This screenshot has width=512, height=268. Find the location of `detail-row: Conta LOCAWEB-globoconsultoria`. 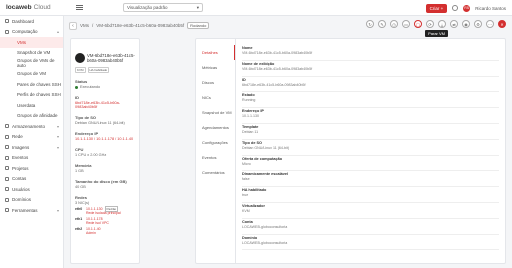

detail-row: Conta LOCAWEB-globoconsultoria is located at coordinates (370, 227).